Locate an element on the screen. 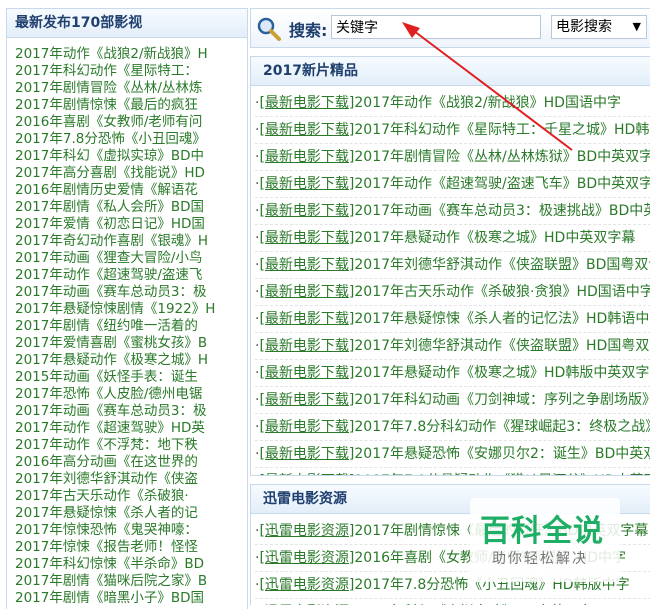  new-movie-row: ·[最新电影下载]2017年科幻动作《星际特工：千星之城》HD韩版 is located at coordinates (452, 130).